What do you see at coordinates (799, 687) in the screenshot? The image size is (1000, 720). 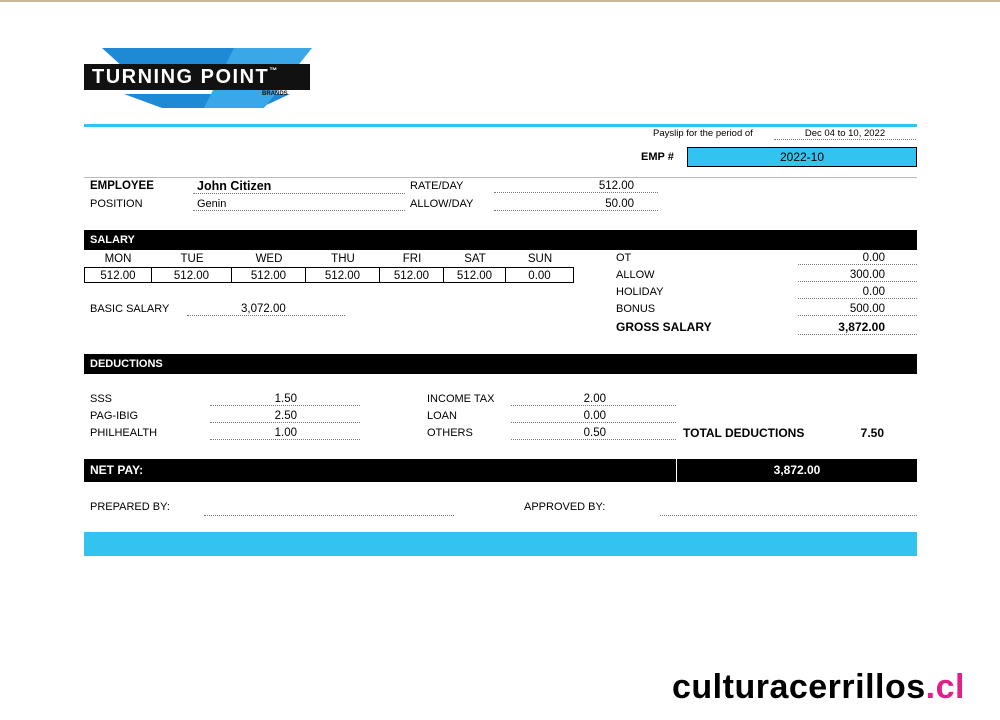 I see `watermark-main: culturacerrillos` at bounding box center [799, 687].